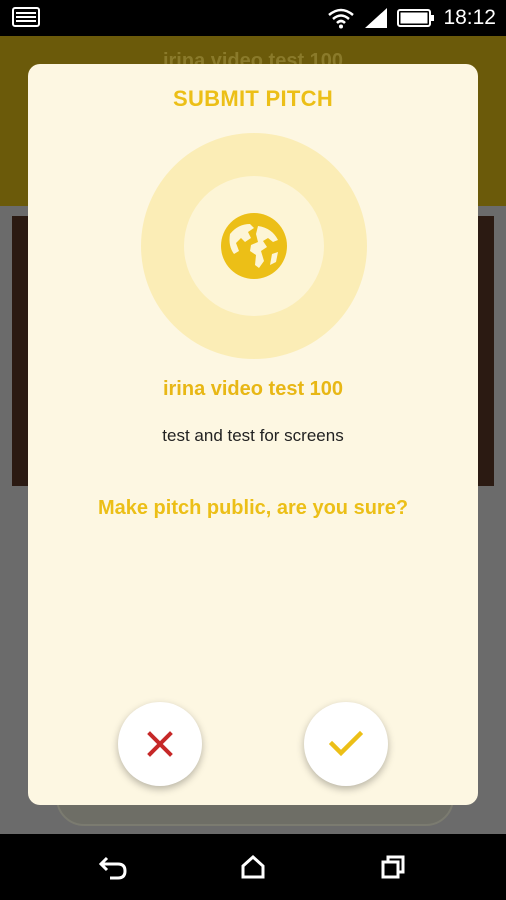  What do you see at coordinates (341, 18) in the screenshot?
I see `wifi-icon` at bounding box center [341, 18].